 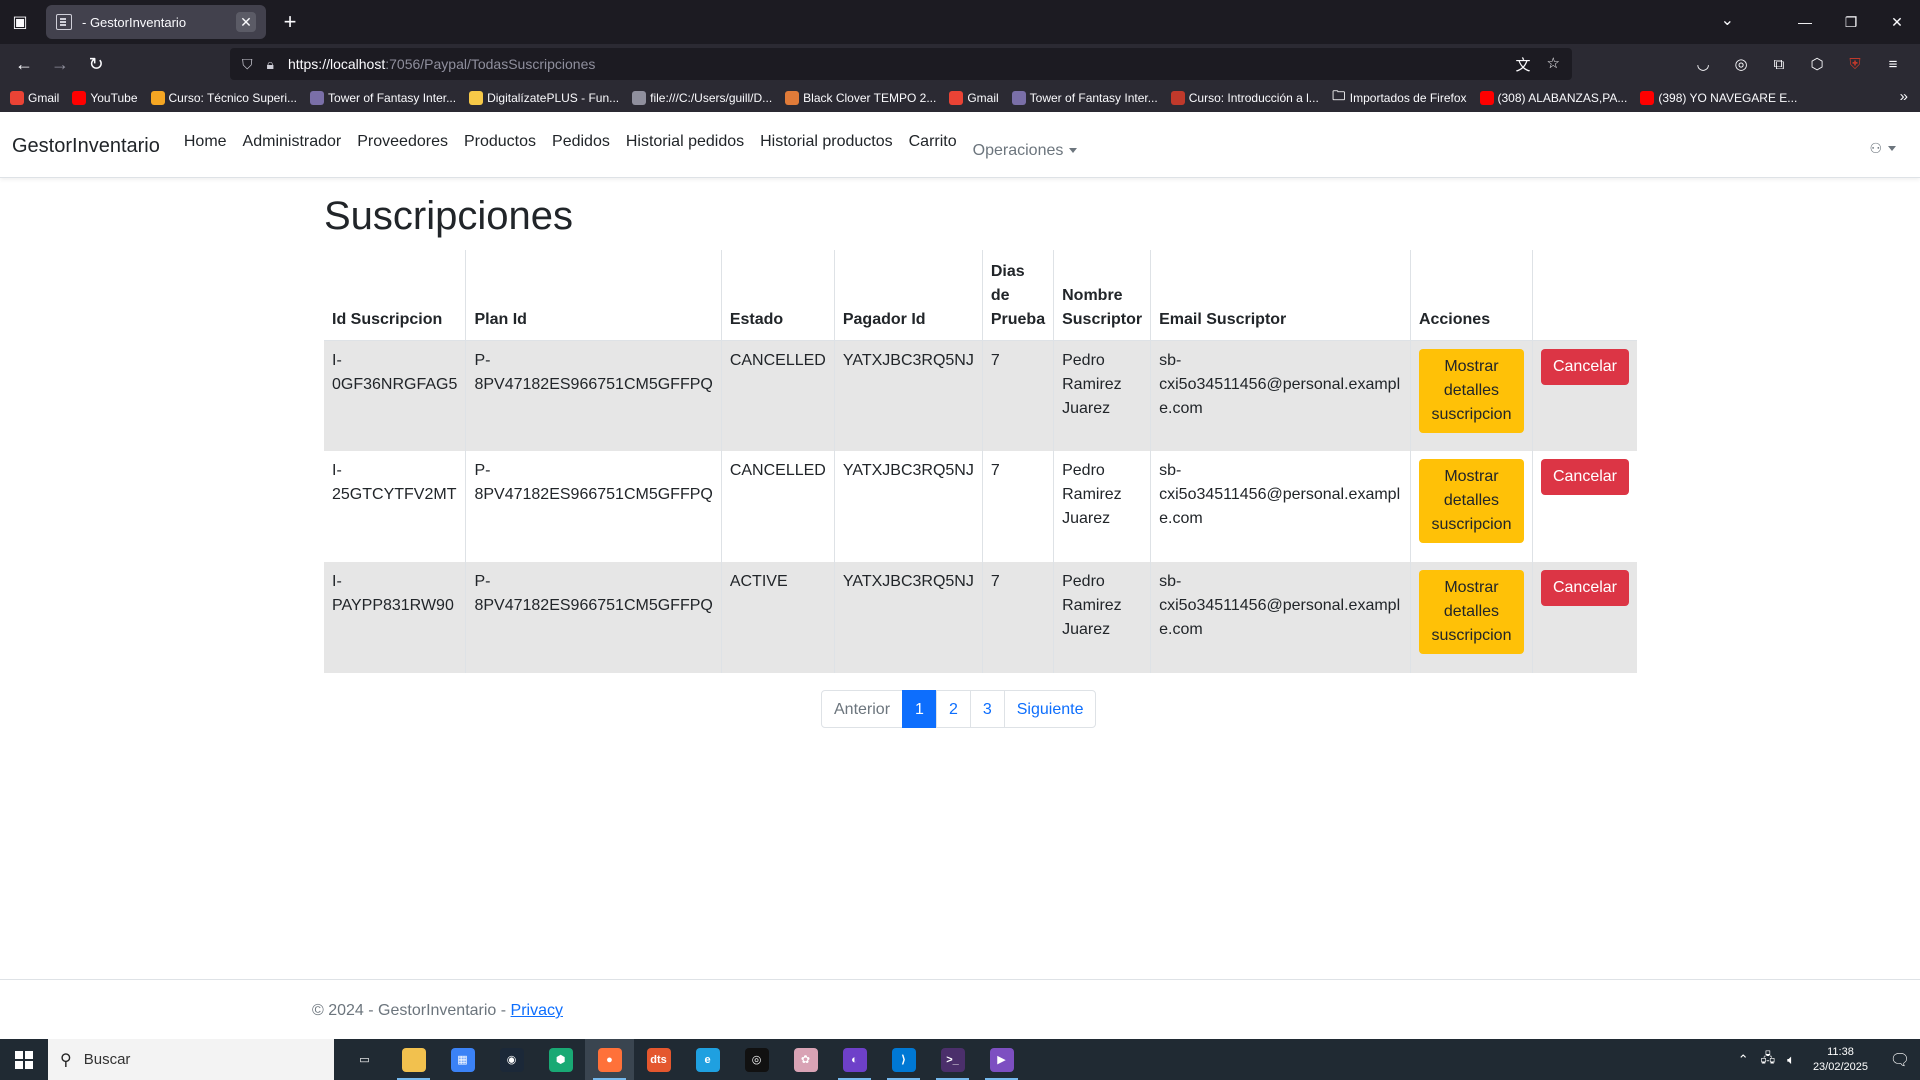 I want to click on col-pagador: Pagador Id, so click(x=908, y=295).